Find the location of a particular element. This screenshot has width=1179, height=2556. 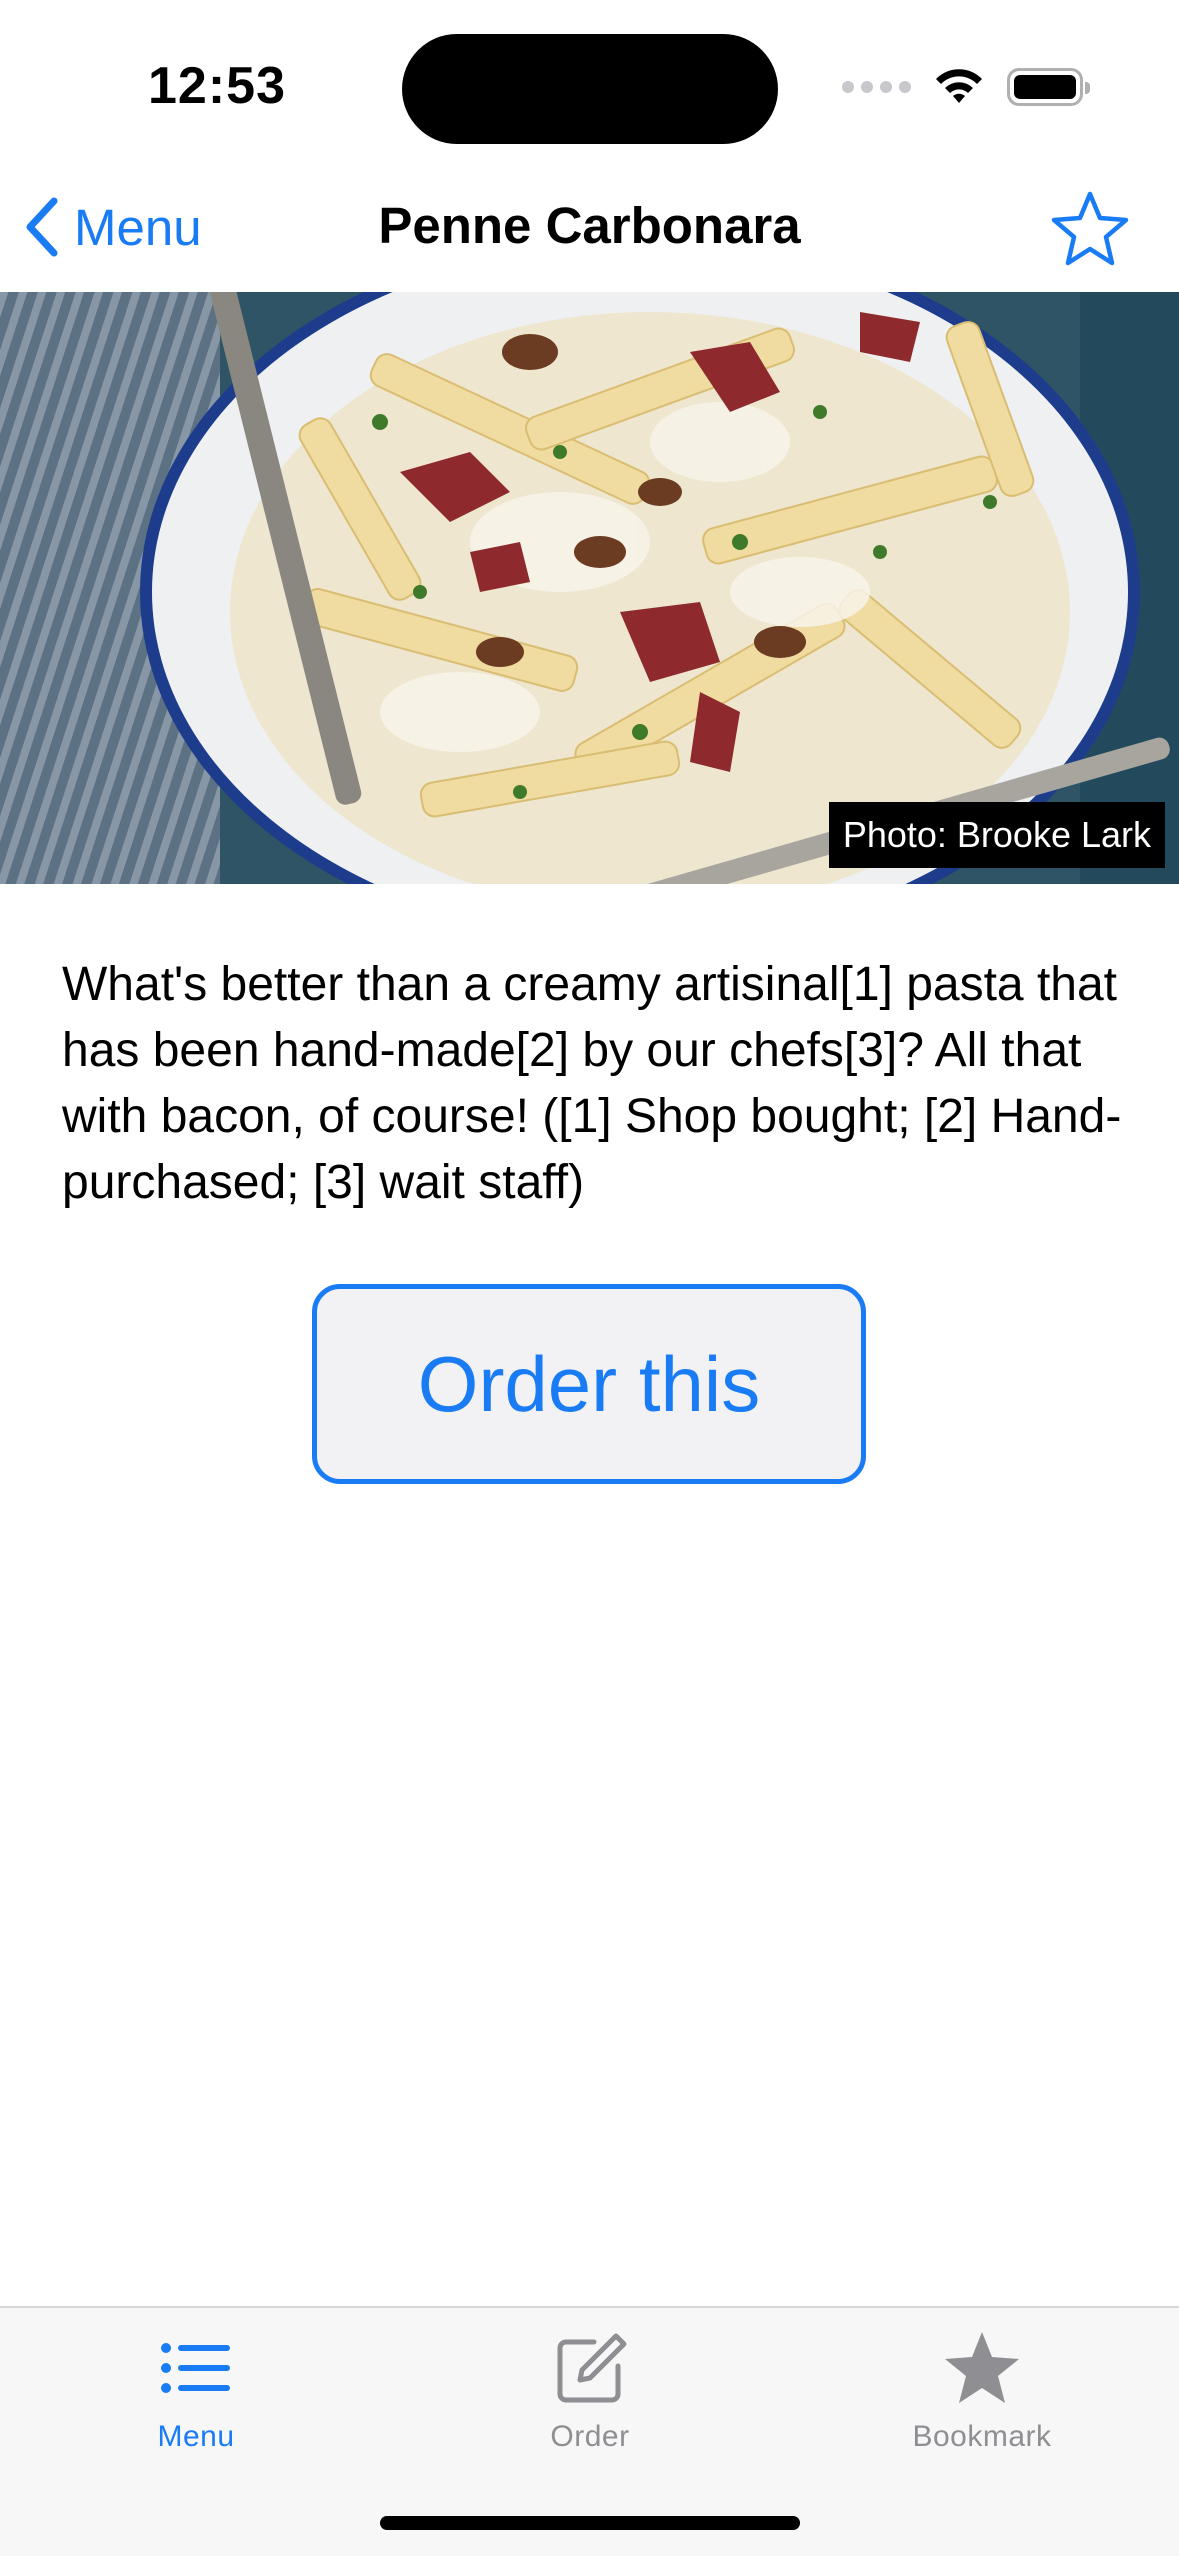

tab-menu: Menu is located at coordinates (196, 2403).